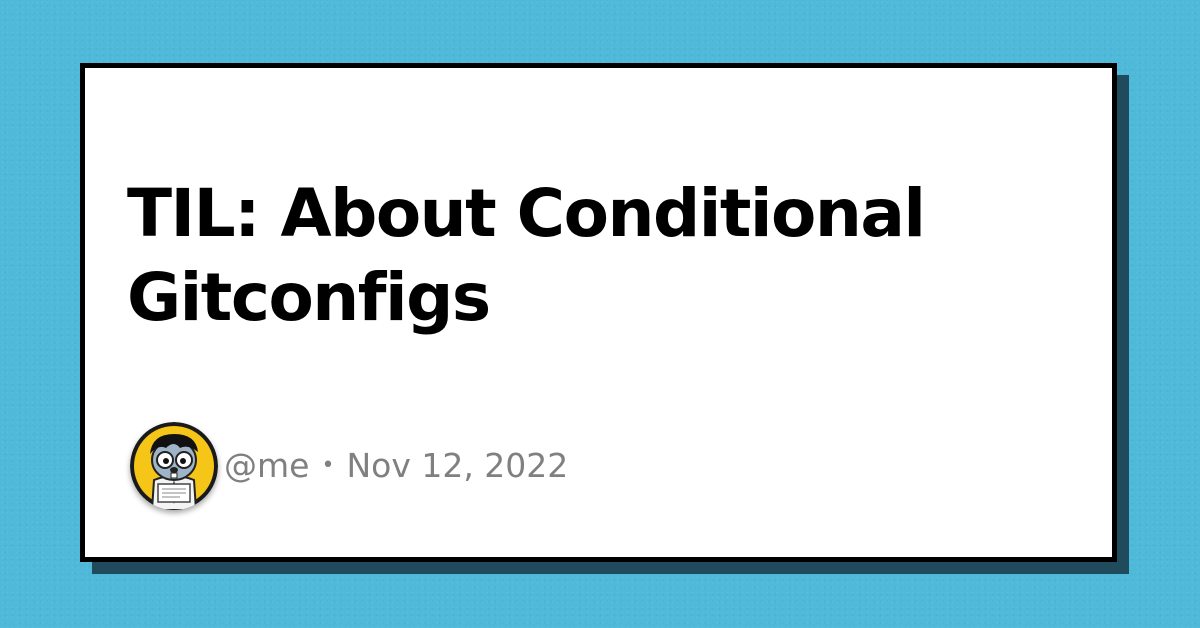 This screenshot has width=1200, height=628. Describe the element at coordinates (174, 465) in the screenshot. I see `gopher-avatar-icon` at that location.